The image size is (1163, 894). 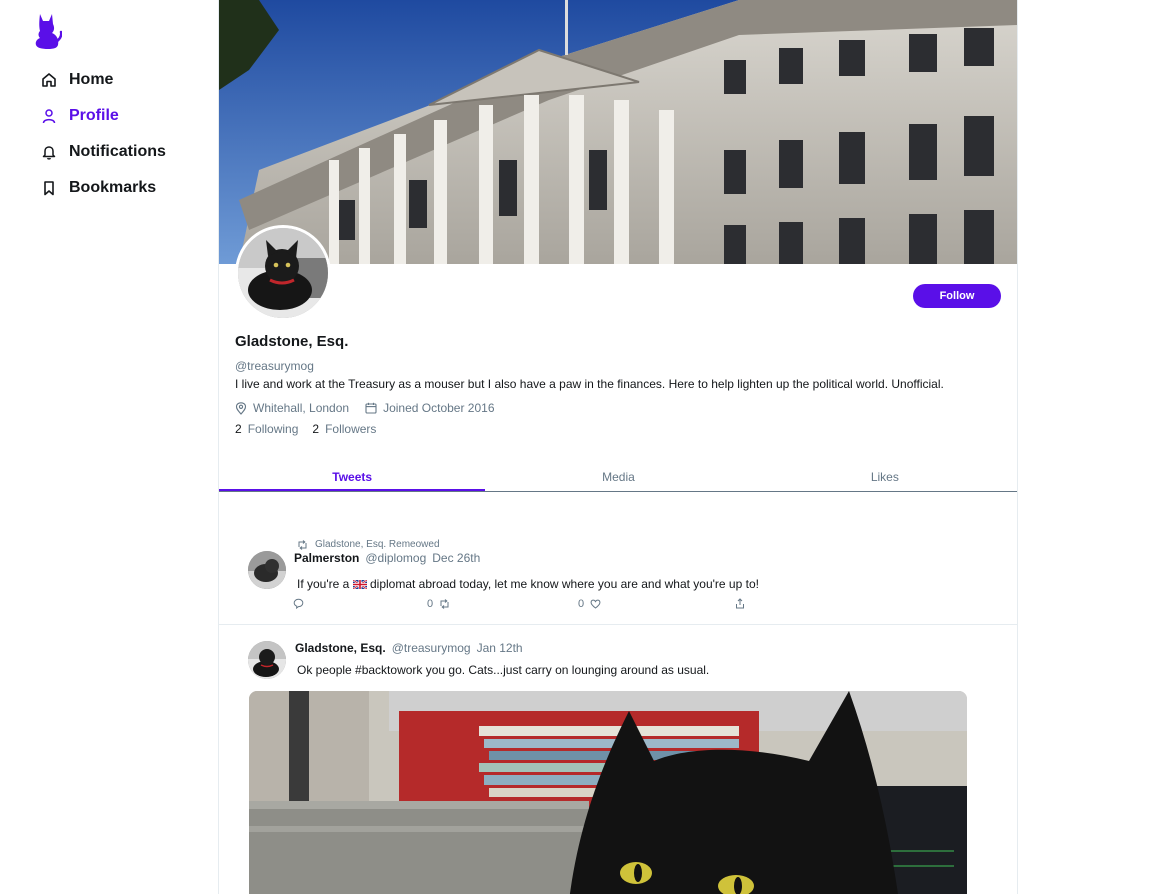 I want to click on heart-icon, so click(x=595, y=604).